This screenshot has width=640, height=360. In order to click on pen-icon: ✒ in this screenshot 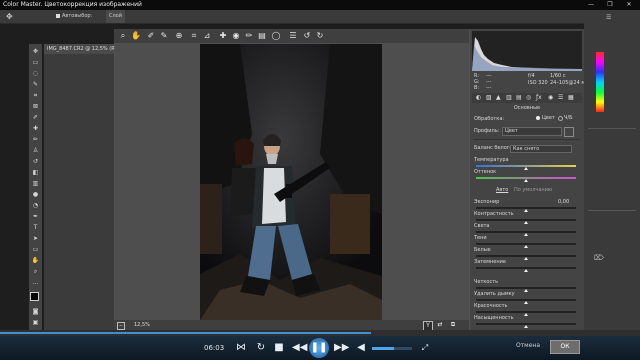, I will do `click(35, 216)`.